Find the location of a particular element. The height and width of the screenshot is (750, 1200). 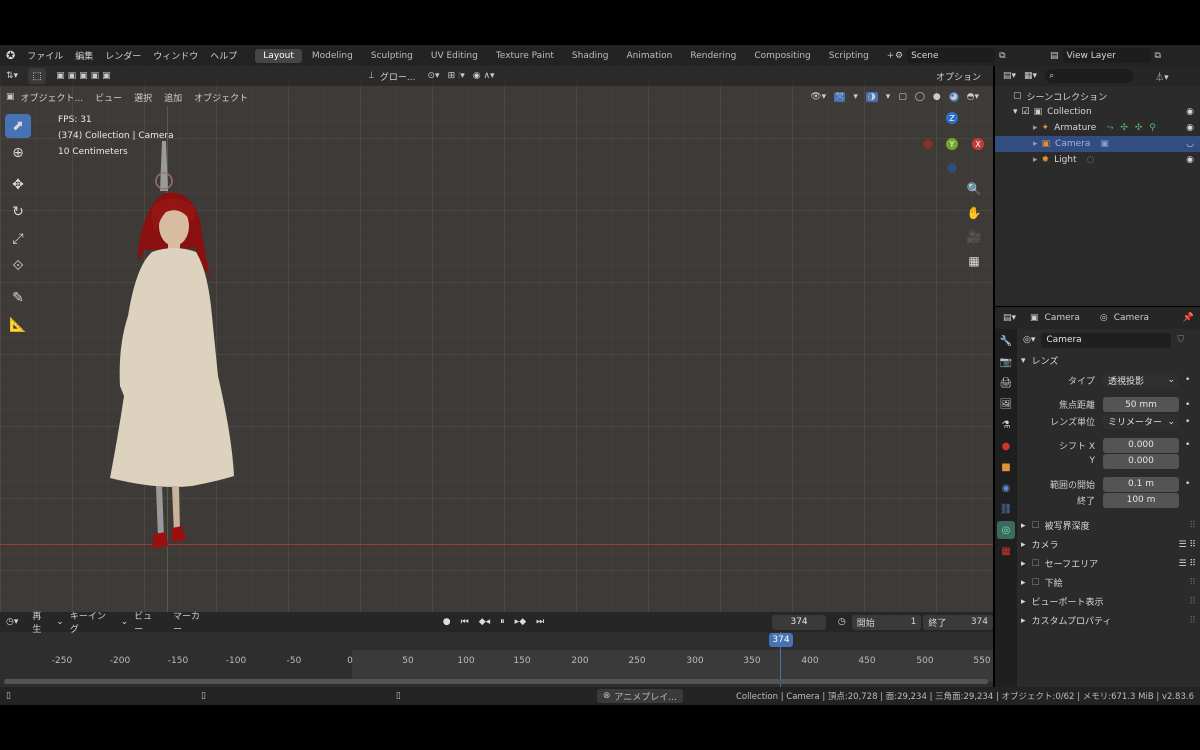

solid-shading-icon: ● is located at coordinates (937, 97).